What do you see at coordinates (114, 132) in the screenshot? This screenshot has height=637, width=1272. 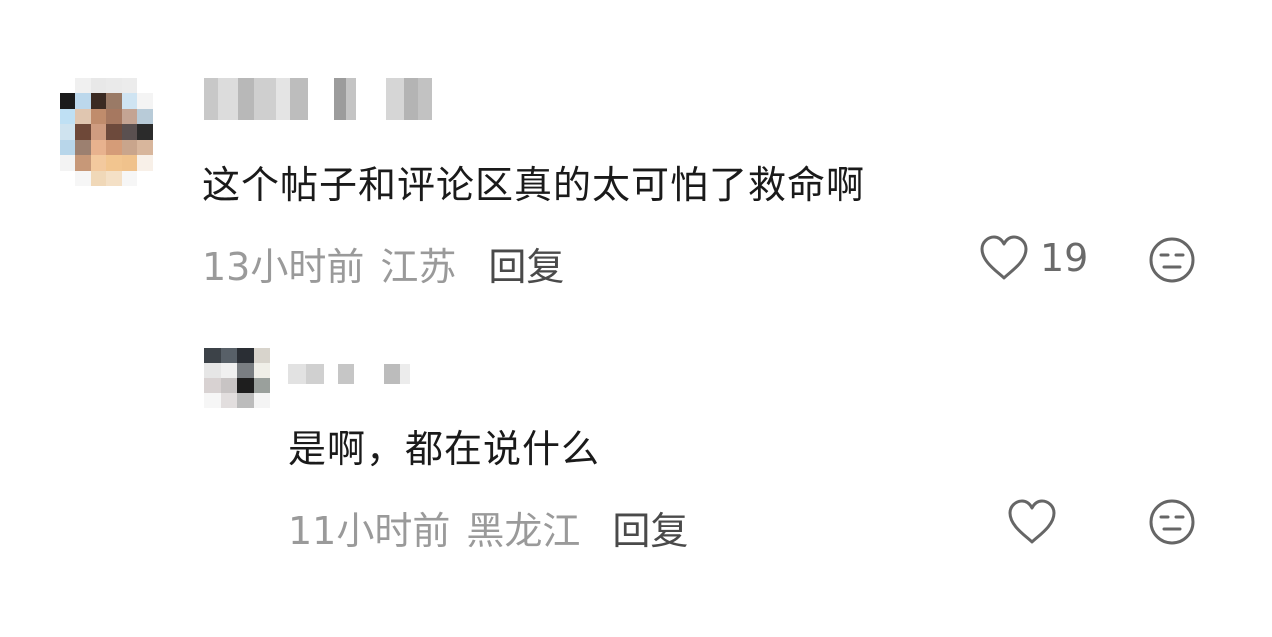 I see `commenter-avatar` at bounding box center [114, 132].